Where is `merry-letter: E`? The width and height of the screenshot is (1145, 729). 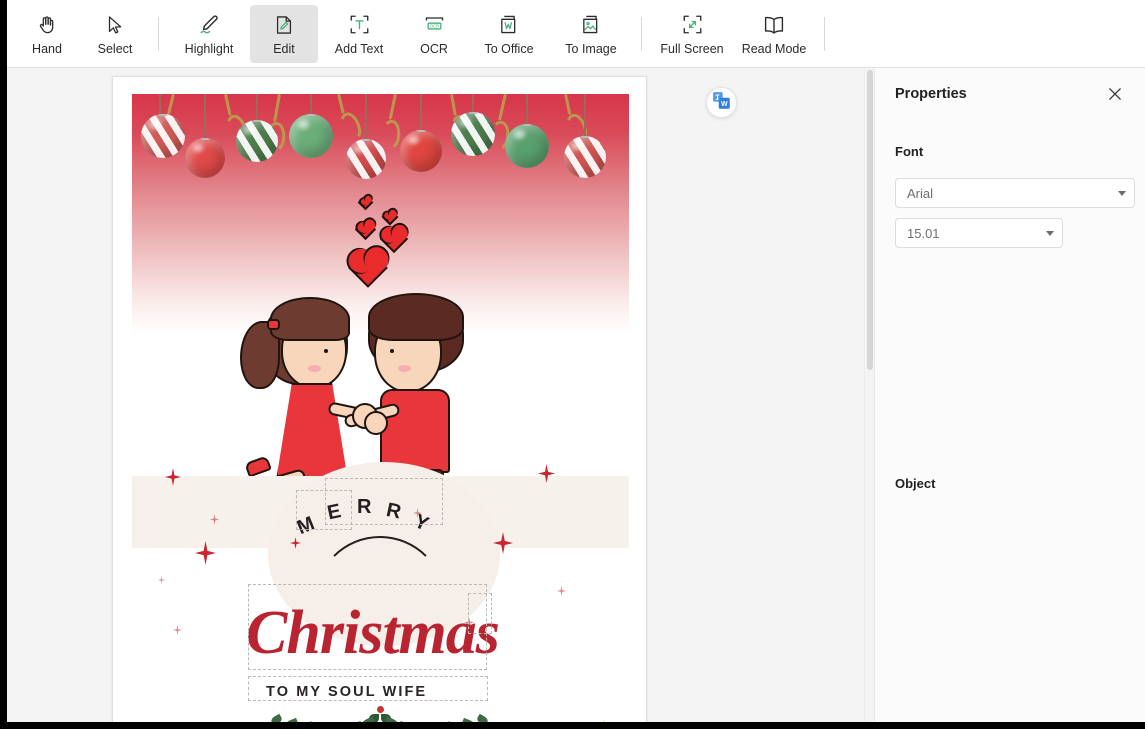
merry-letter: E is located at coordinates (334, 512).